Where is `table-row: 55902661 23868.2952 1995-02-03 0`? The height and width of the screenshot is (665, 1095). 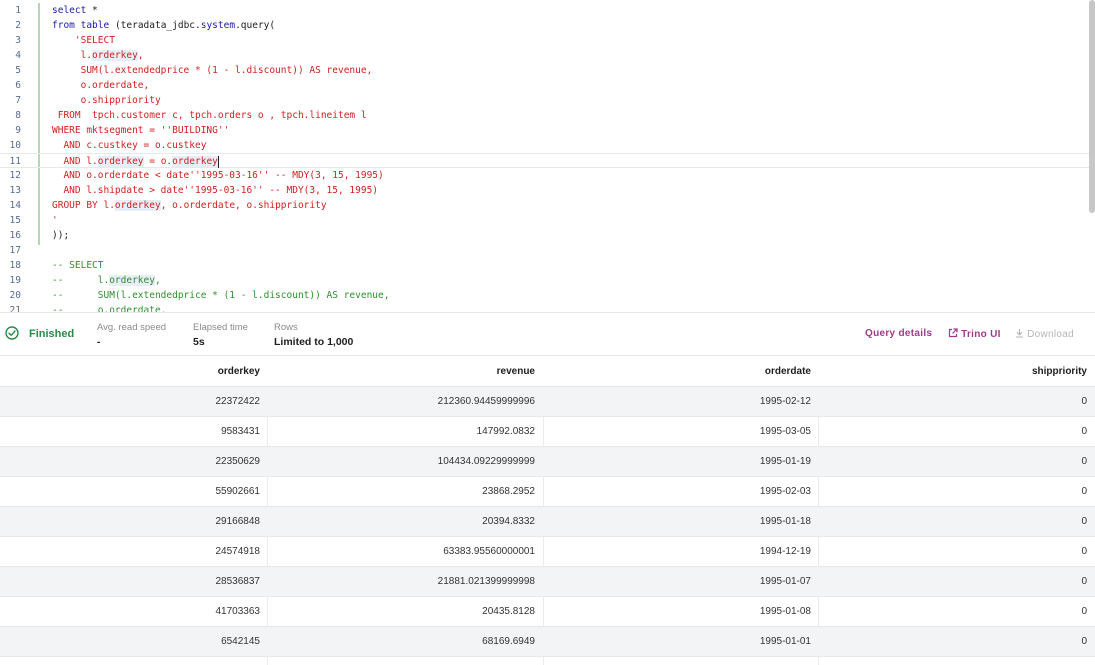
table-row: 55902661 23868.2952 1995-02-03 0 is located at coordinates (547, 492).